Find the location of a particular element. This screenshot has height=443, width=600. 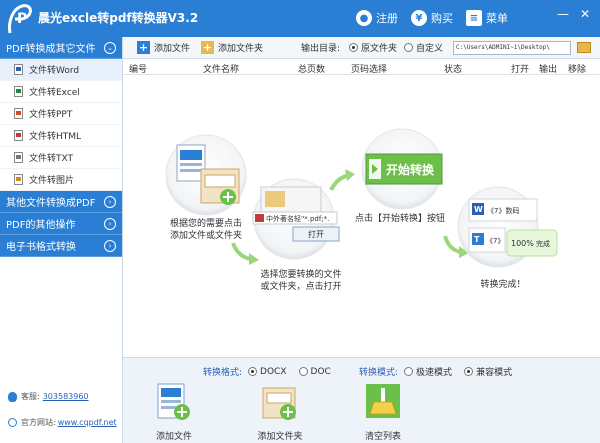

output-original-radio: 原文件夹 is located at coordinates (373, 47).